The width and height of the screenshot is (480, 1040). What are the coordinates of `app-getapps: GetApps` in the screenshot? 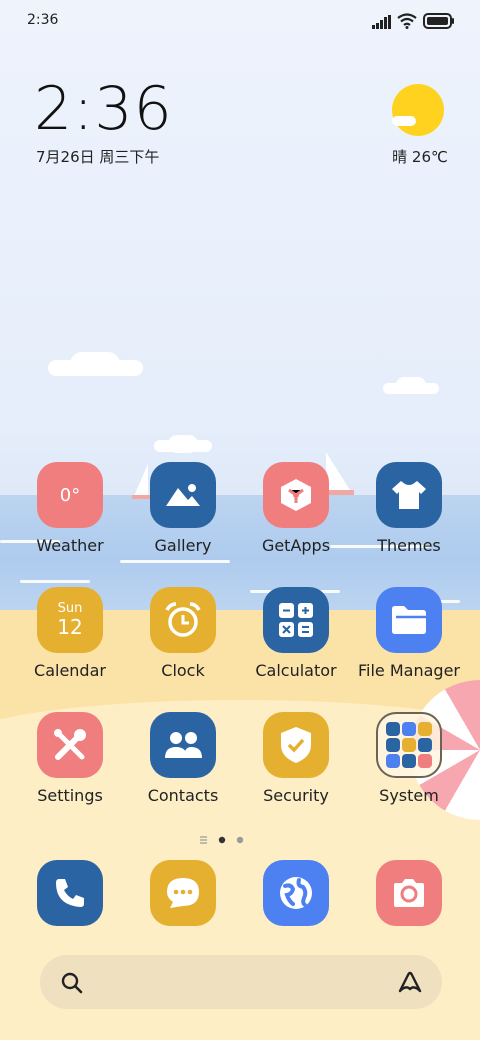 It's located at (296, 508).